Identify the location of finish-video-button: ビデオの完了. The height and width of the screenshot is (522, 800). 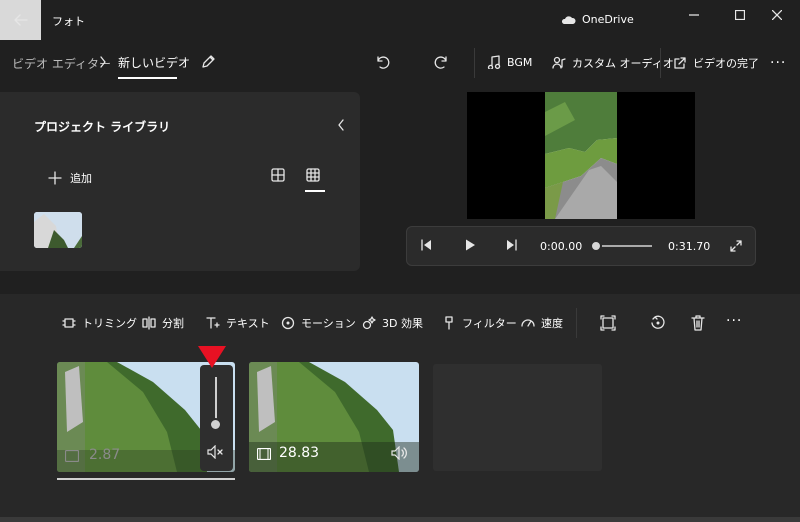
(716, 63).